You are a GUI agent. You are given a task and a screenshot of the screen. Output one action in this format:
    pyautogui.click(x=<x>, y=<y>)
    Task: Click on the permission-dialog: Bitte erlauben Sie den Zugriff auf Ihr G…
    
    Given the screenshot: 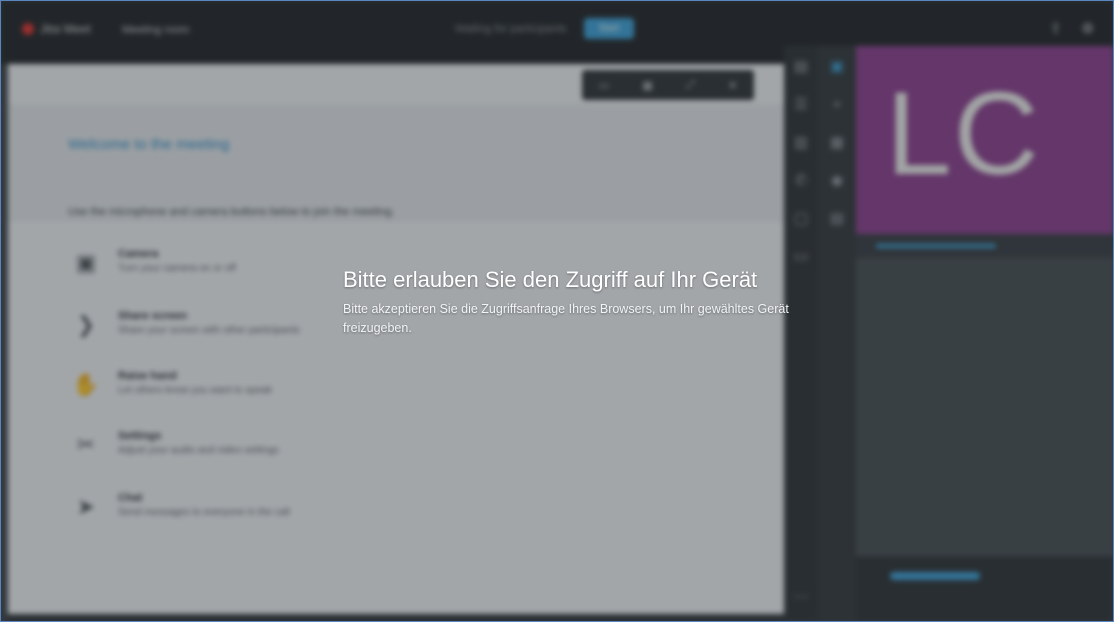 What is the action you would take?
    pyautogui.click(x=568, y=303)
    